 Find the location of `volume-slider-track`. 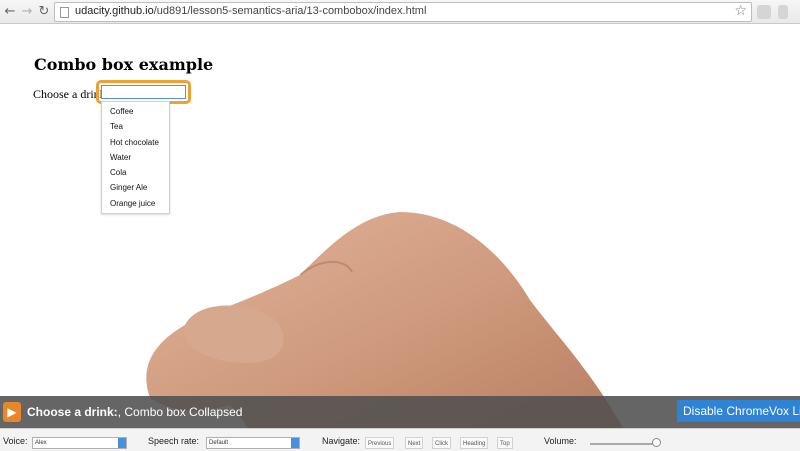

volume-slider-track is located at coordinates (625, 444).